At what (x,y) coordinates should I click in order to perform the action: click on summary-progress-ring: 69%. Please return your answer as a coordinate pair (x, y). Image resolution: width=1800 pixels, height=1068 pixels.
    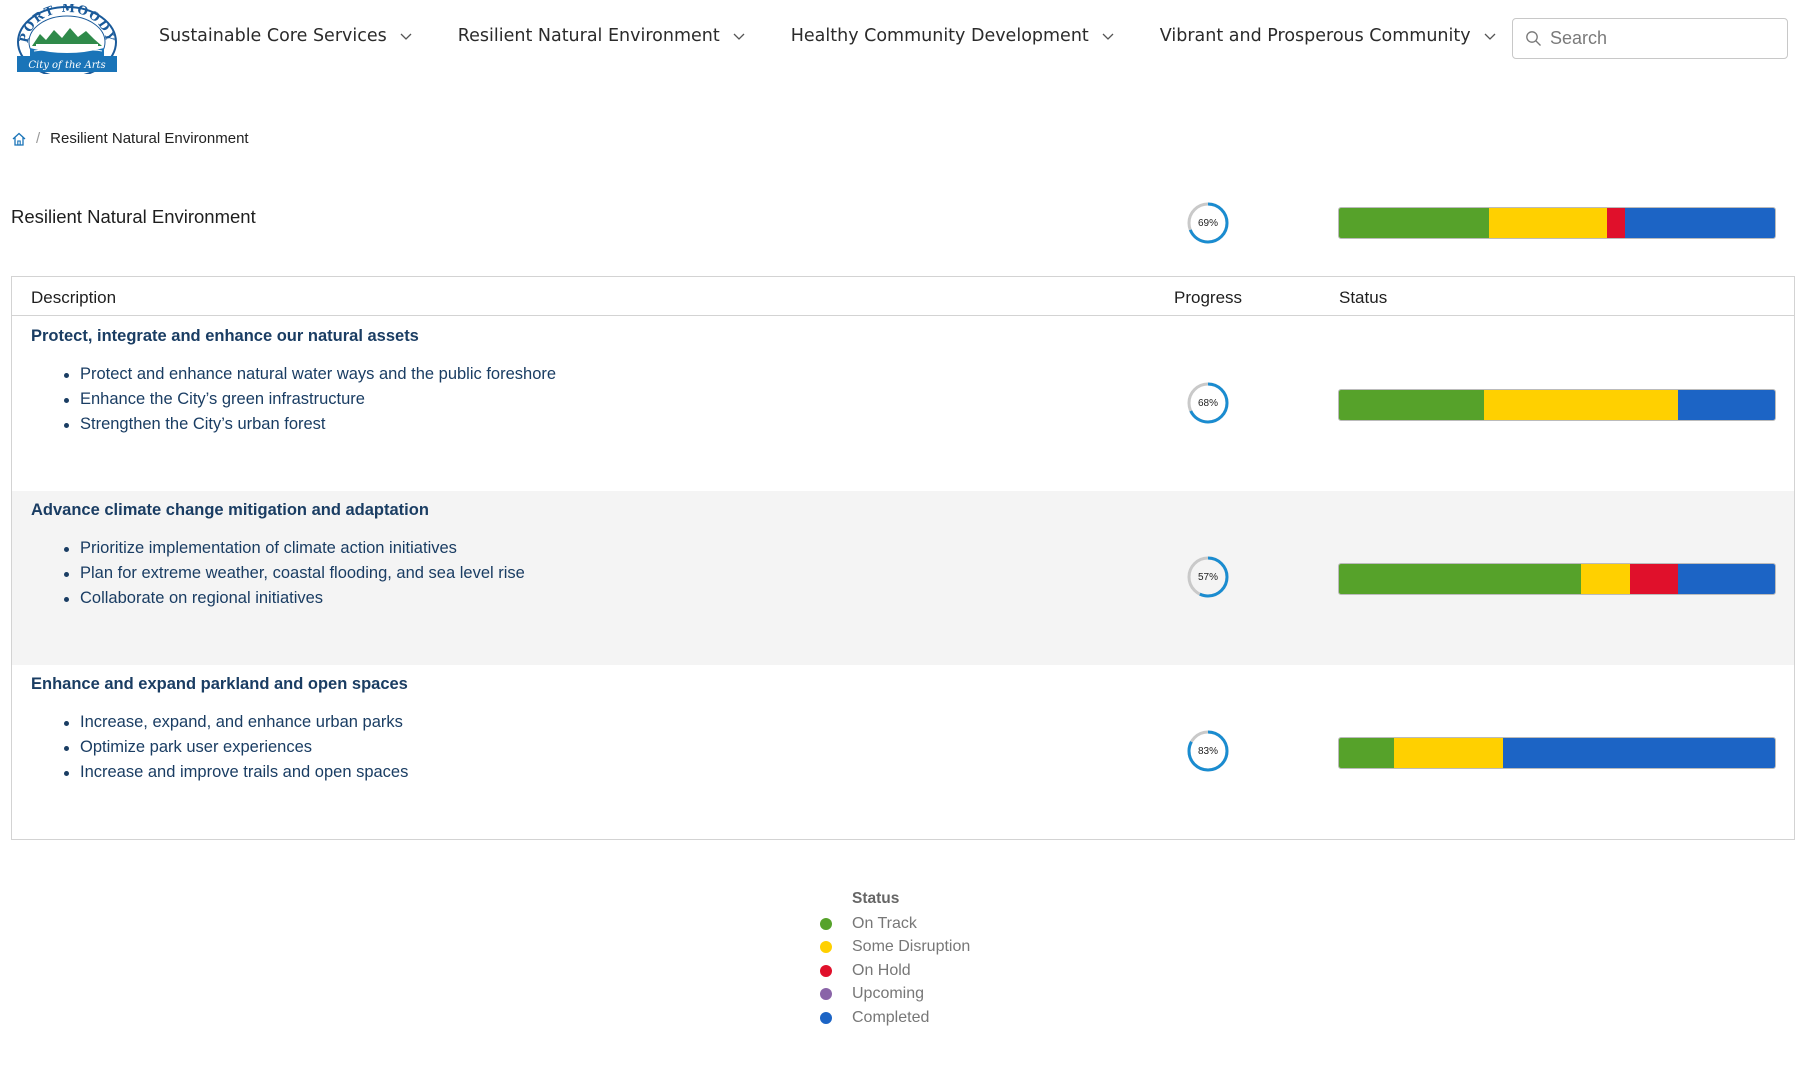
    Looking at the image, I should click on (1208, 223).